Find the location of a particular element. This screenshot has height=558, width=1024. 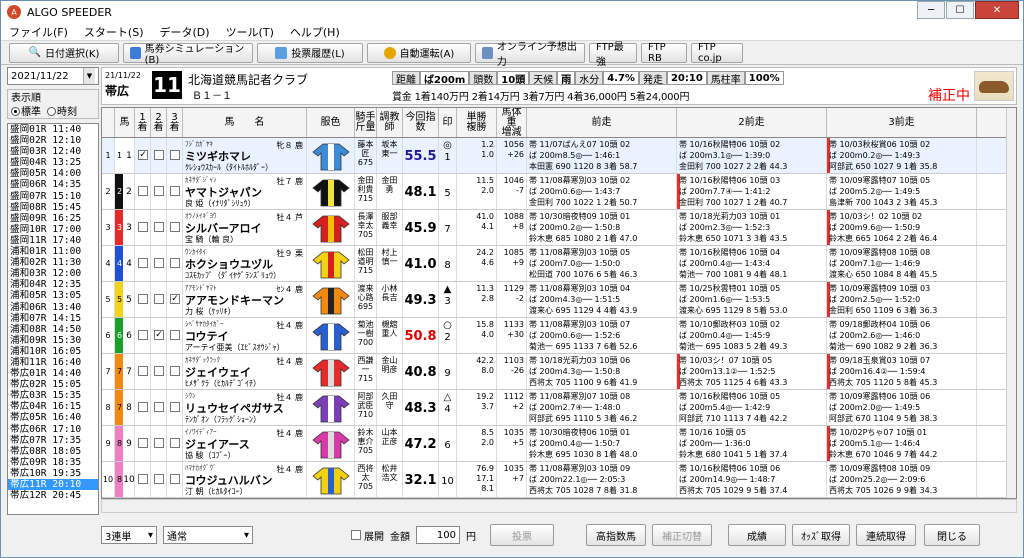

maximize-button: ☐ is located at coordinates (960, 10).